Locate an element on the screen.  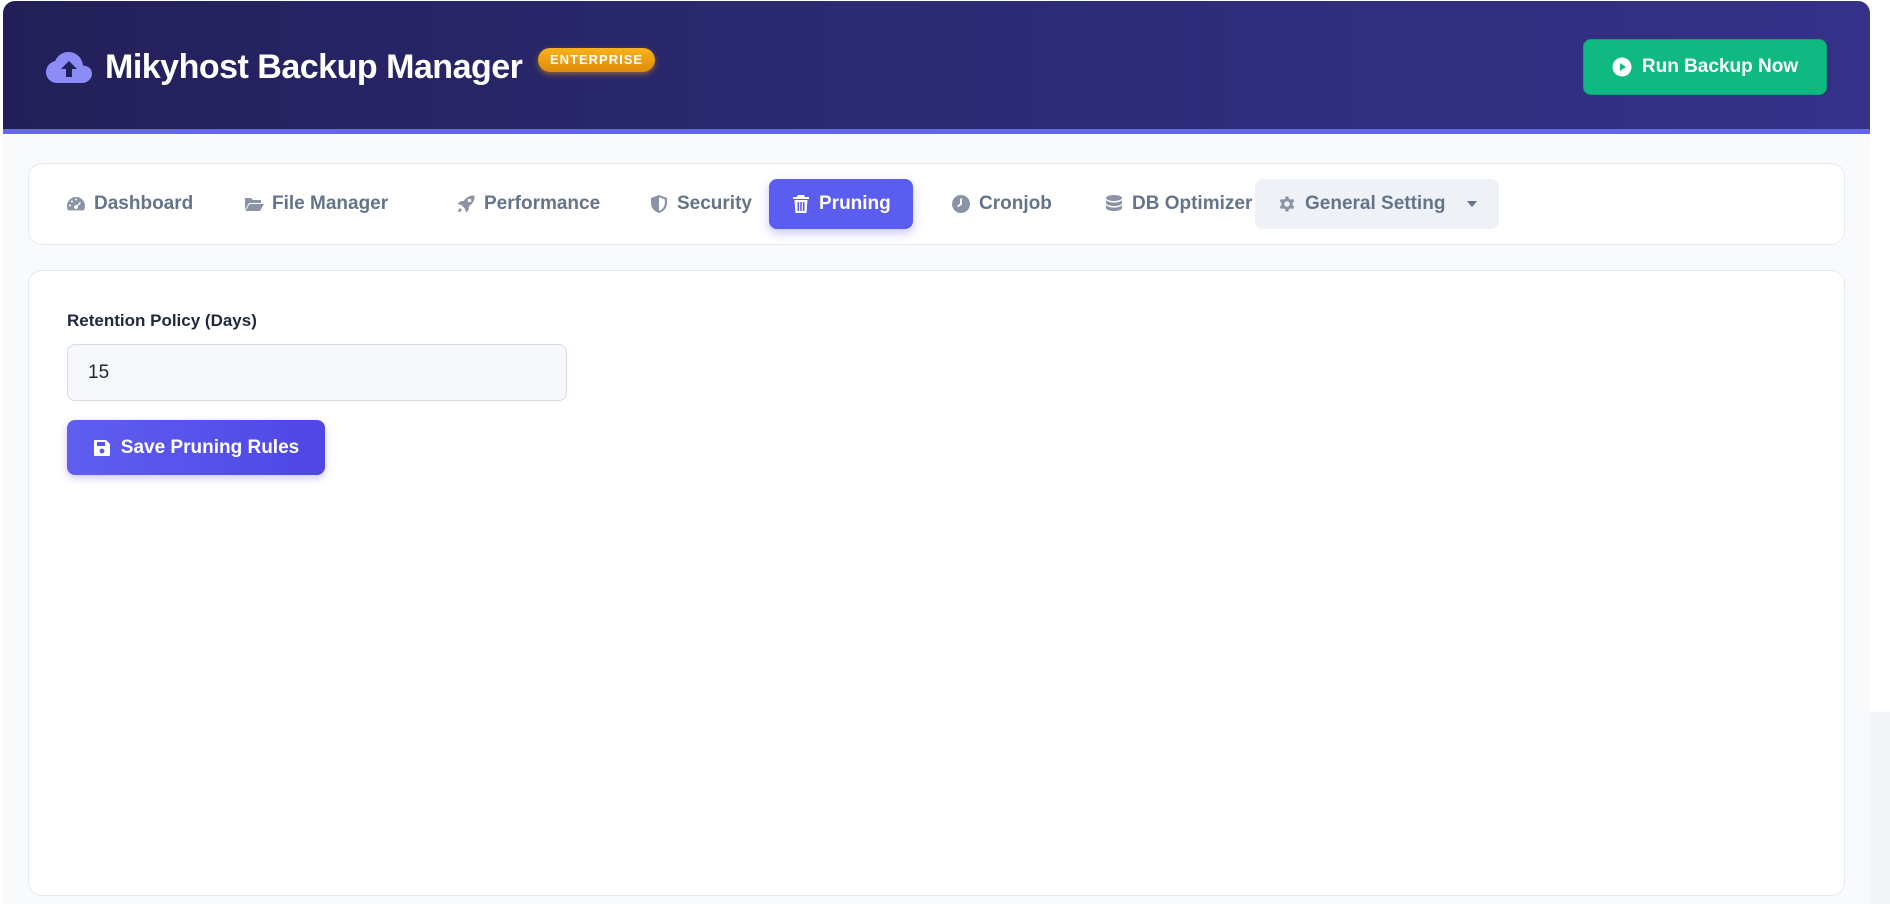
database-icon is located at coordinates (1114, 203).